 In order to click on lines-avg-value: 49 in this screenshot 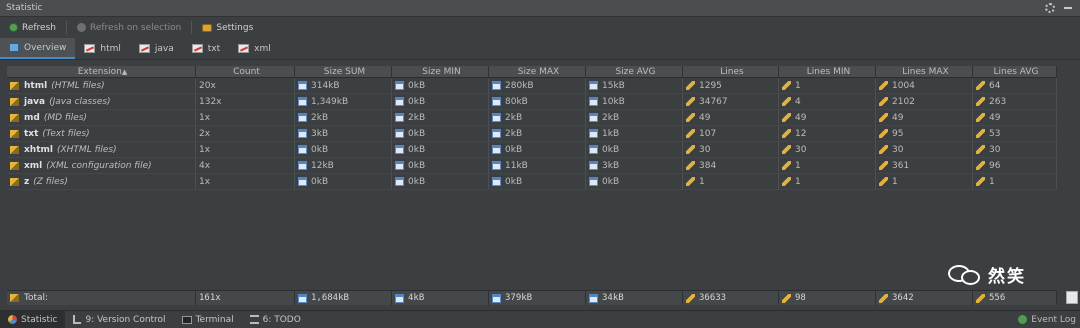, I will do `click(995, 117)`.